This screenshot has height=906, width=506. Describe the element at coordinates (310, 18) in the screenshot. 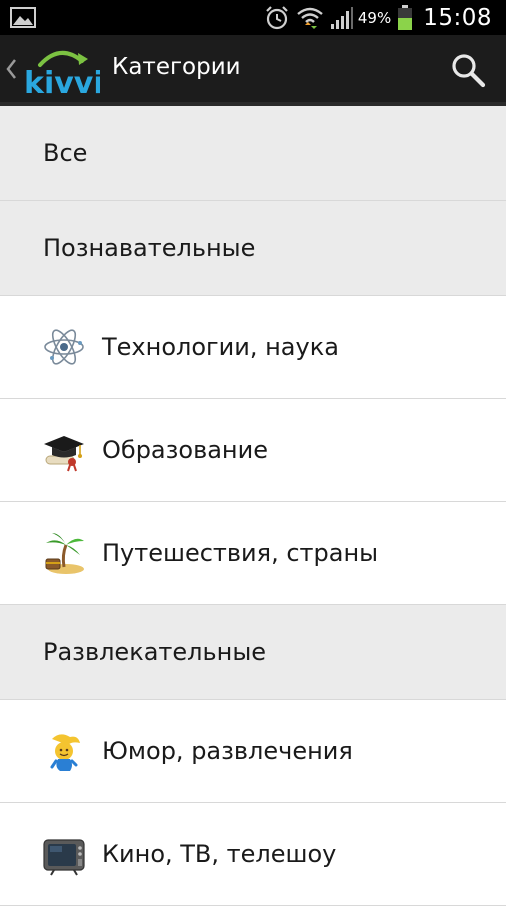

I see `wifi-icon` at that location.